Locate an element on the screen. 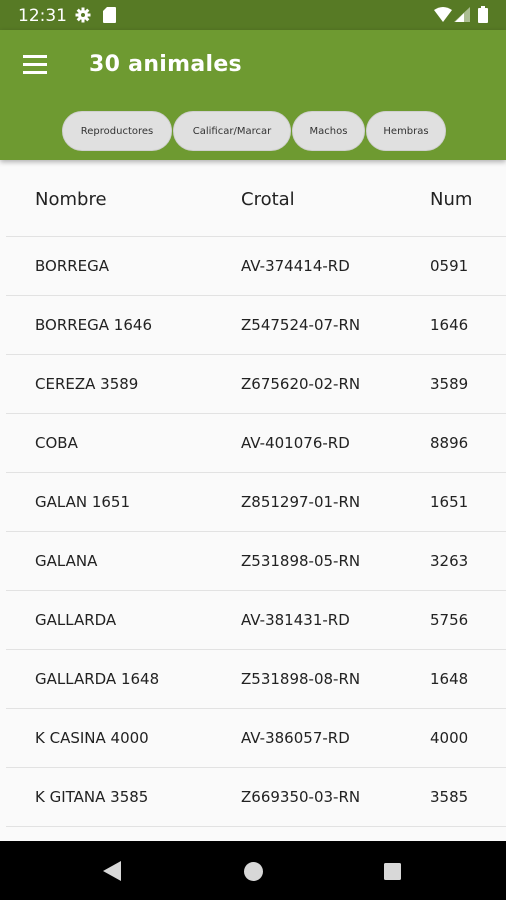 The height and width of the screenshot is (900, 506). cell-crotal: AV-401076-RD is located at coordinates (295, 443).